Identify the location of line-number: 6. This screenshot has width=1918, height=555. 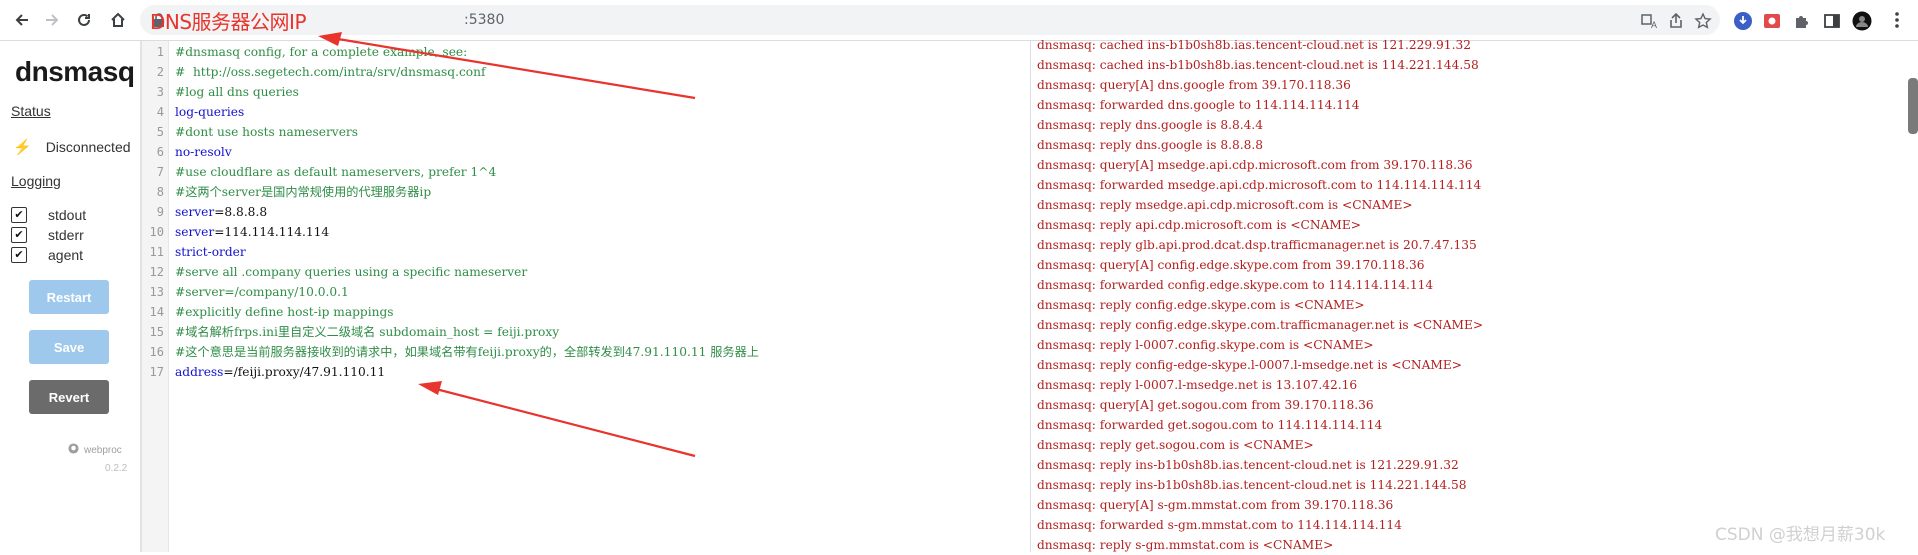
(160, 152).